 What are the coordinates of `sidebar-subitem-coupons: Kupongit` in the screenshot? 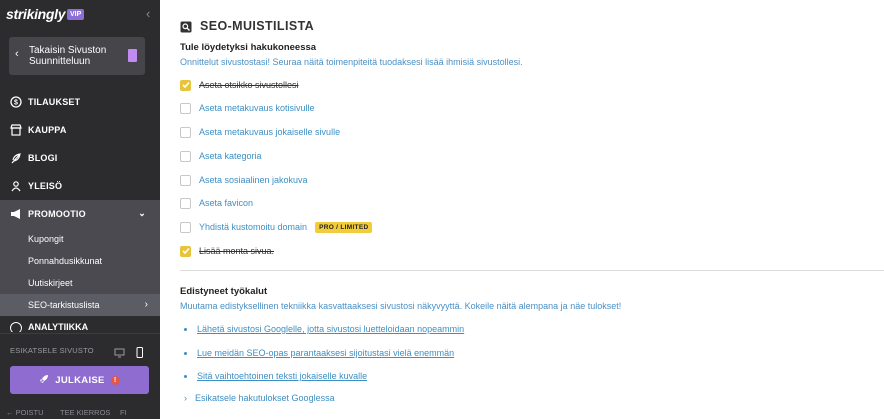 It's located at (80, 239).